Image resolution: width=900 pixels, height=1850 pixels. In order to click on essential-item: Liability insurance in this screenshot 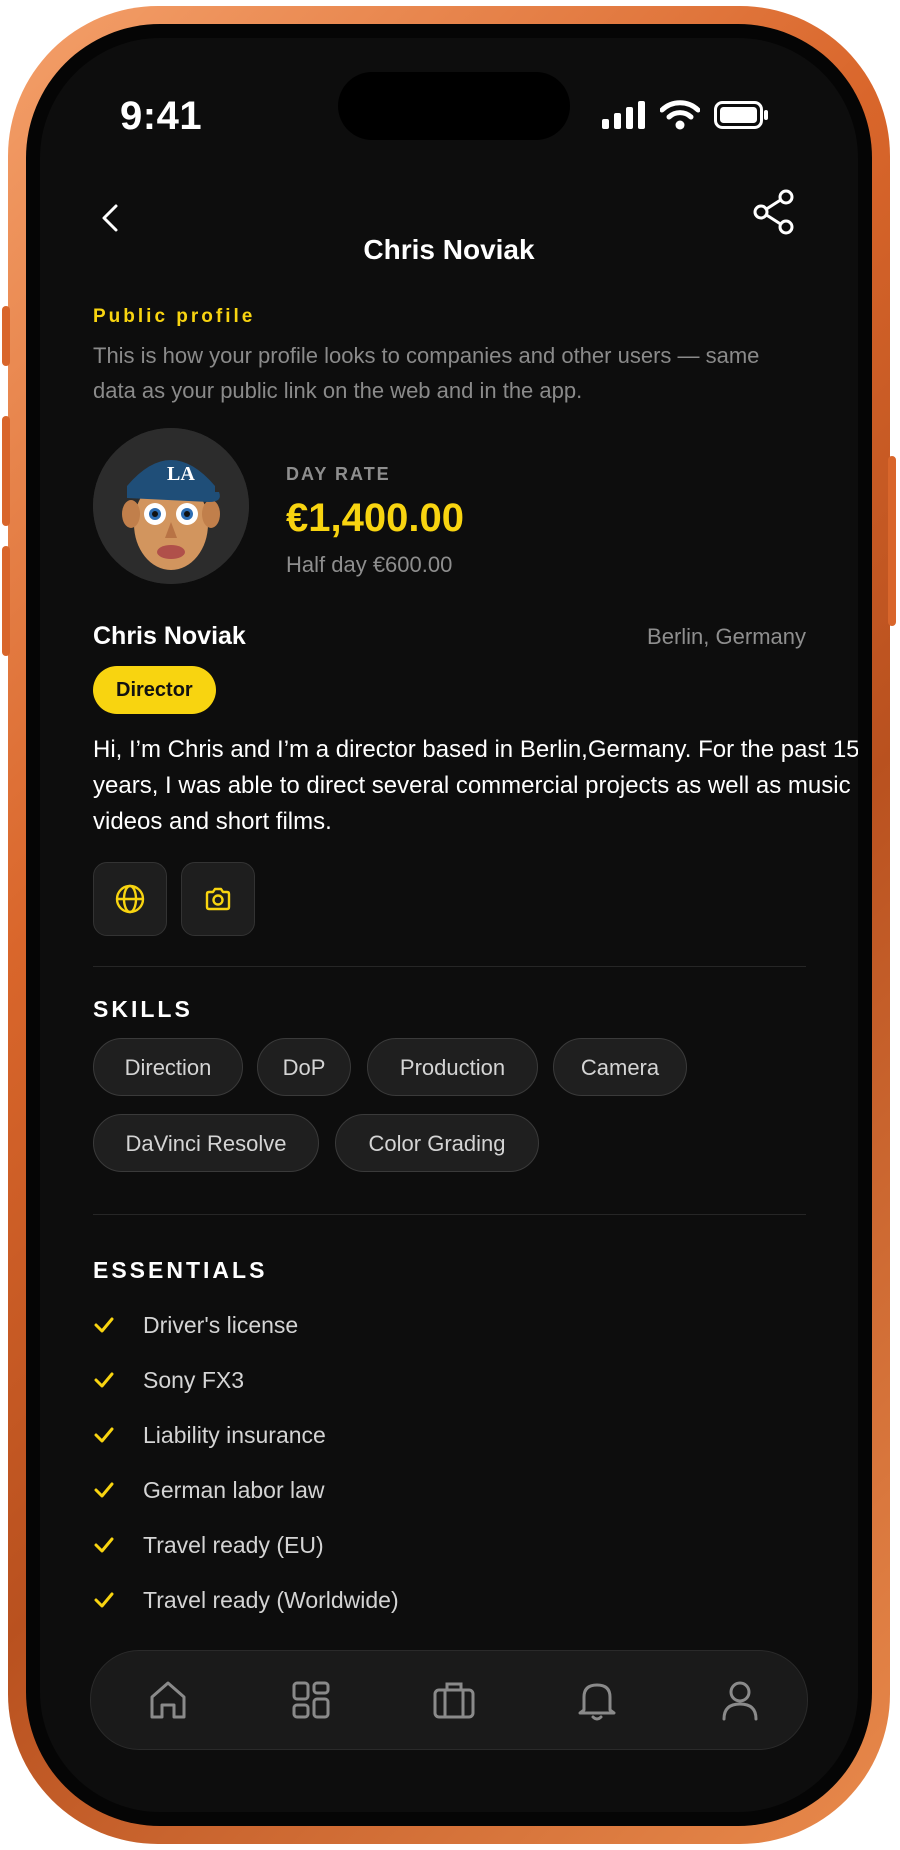, I will do `click(209, 1435)`.